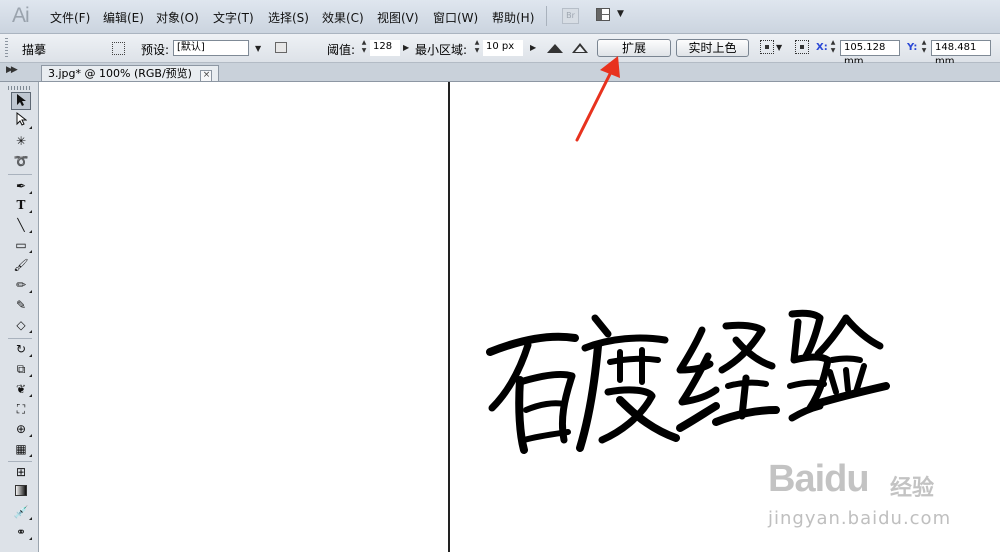 This screenshot has width=1000, height=552. What do you see at coordinates (477, 47) in the screenshot?
I see `min-area-stepper: ▲ ▼` at bounding box center [477, 47].